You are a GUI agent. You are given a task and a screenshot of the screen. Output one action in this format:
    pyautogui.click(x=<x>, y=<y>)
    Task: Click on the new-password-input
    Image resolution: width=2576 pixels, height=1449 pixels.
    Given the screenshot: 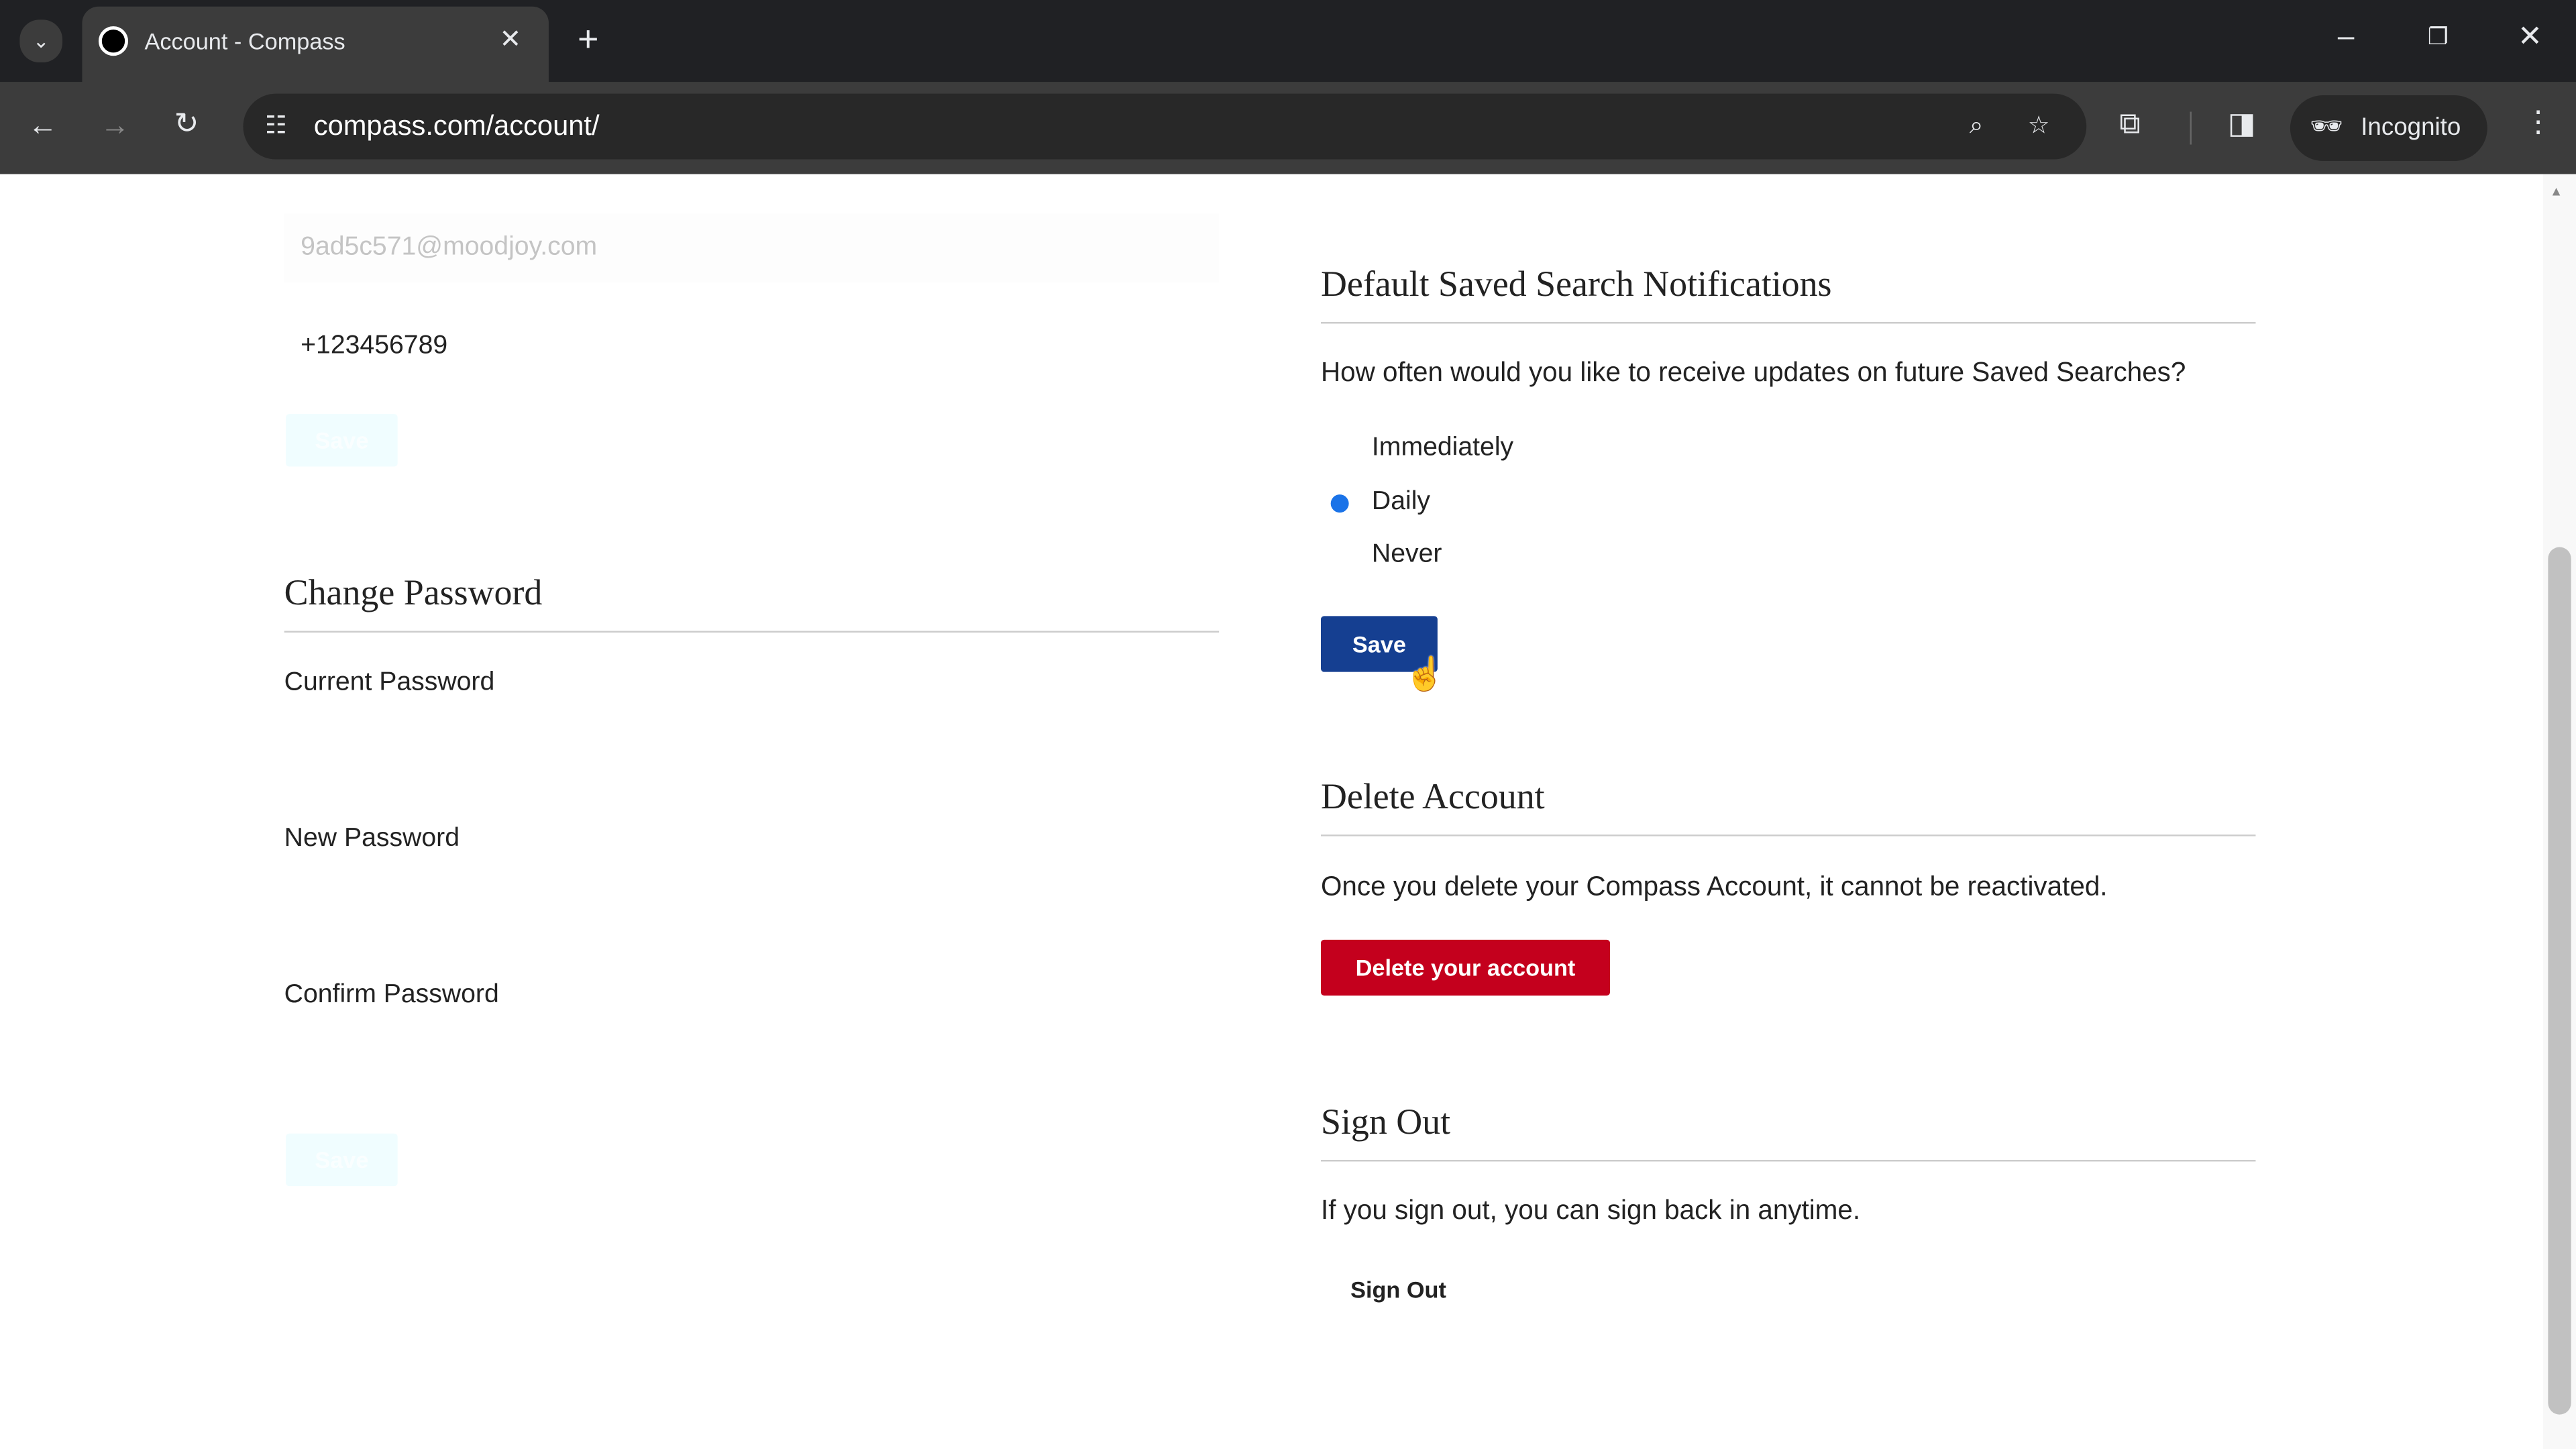 What is the action you would take?
    pyautogui.click(x=751, y=892)
    